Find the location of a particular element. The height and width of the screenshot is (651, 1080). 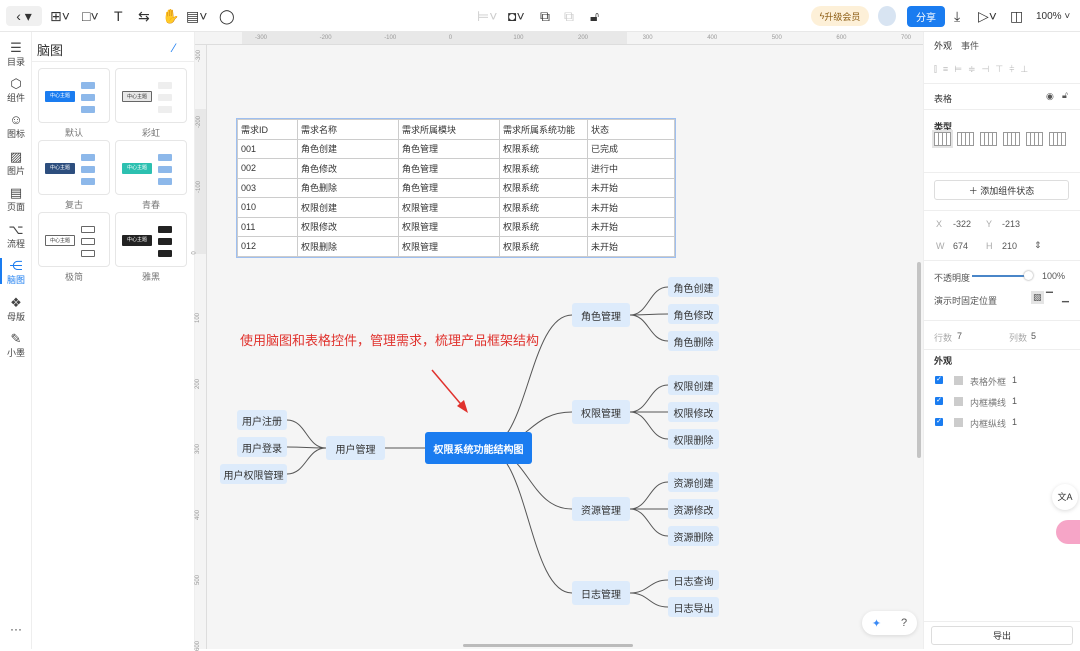

mindmap-leaf-node: 用户登录 is located at coordinates (262, 447).